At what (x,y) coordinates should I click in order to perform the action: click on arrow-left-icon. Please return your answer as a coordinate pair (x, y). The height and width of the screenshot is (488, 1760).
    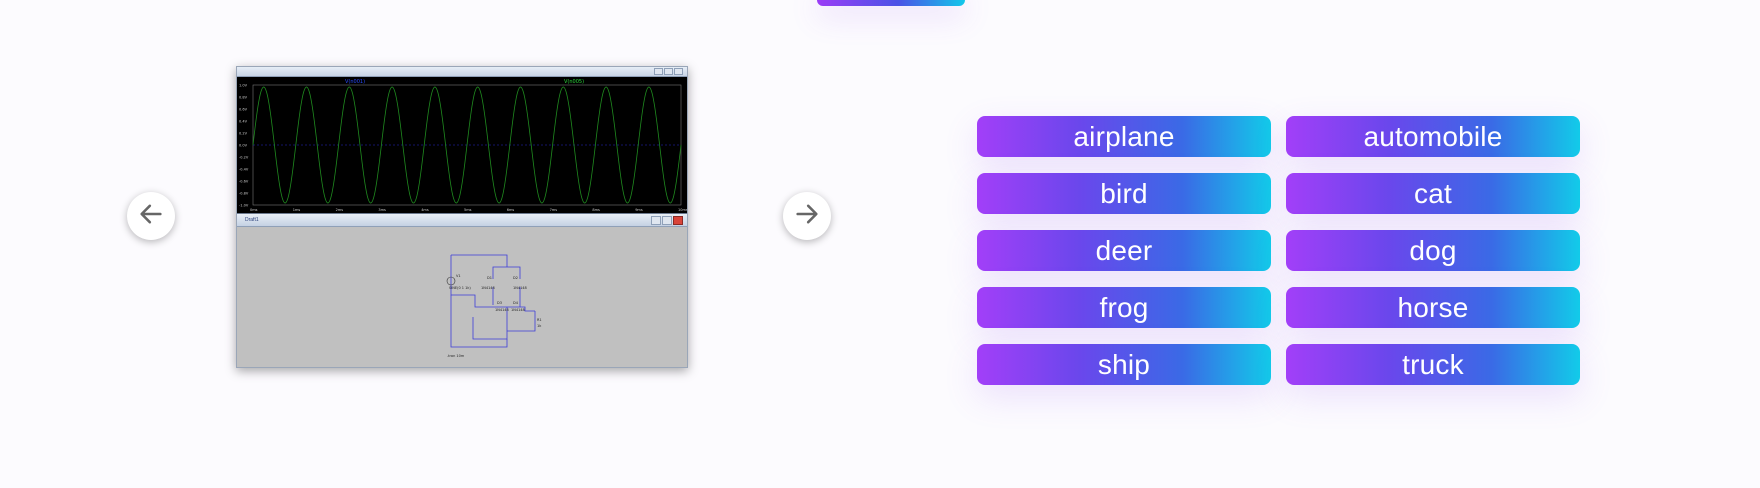
    Looking at the image, I should click on (151, 216).